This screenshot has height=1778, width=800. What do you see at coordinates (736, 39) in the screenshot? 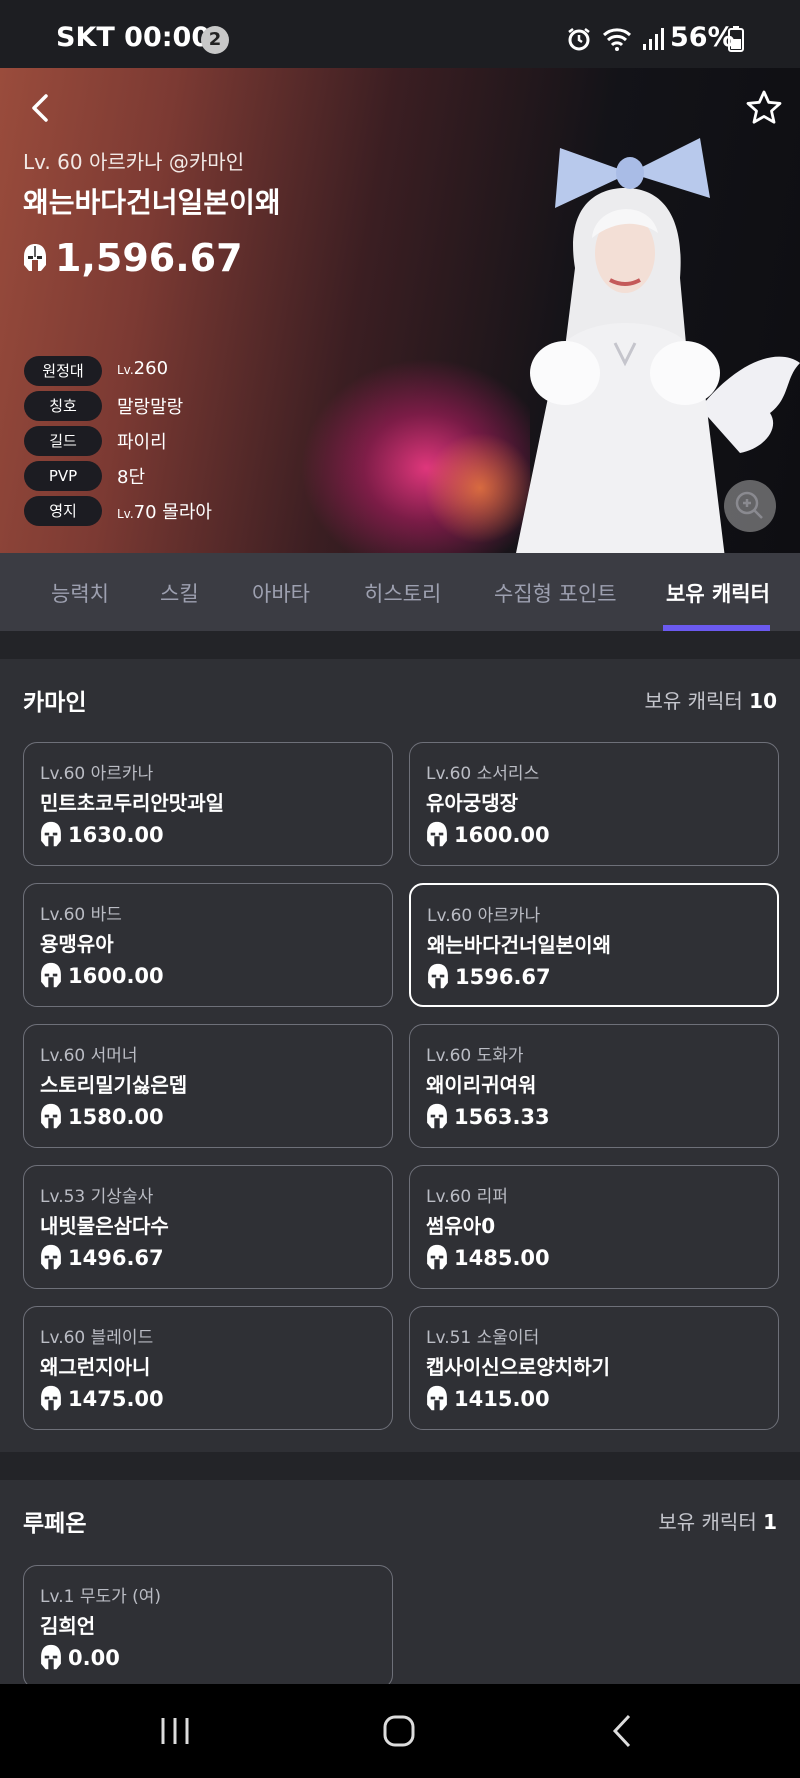
I see `battery-icon` at bounding box center [736, 39].